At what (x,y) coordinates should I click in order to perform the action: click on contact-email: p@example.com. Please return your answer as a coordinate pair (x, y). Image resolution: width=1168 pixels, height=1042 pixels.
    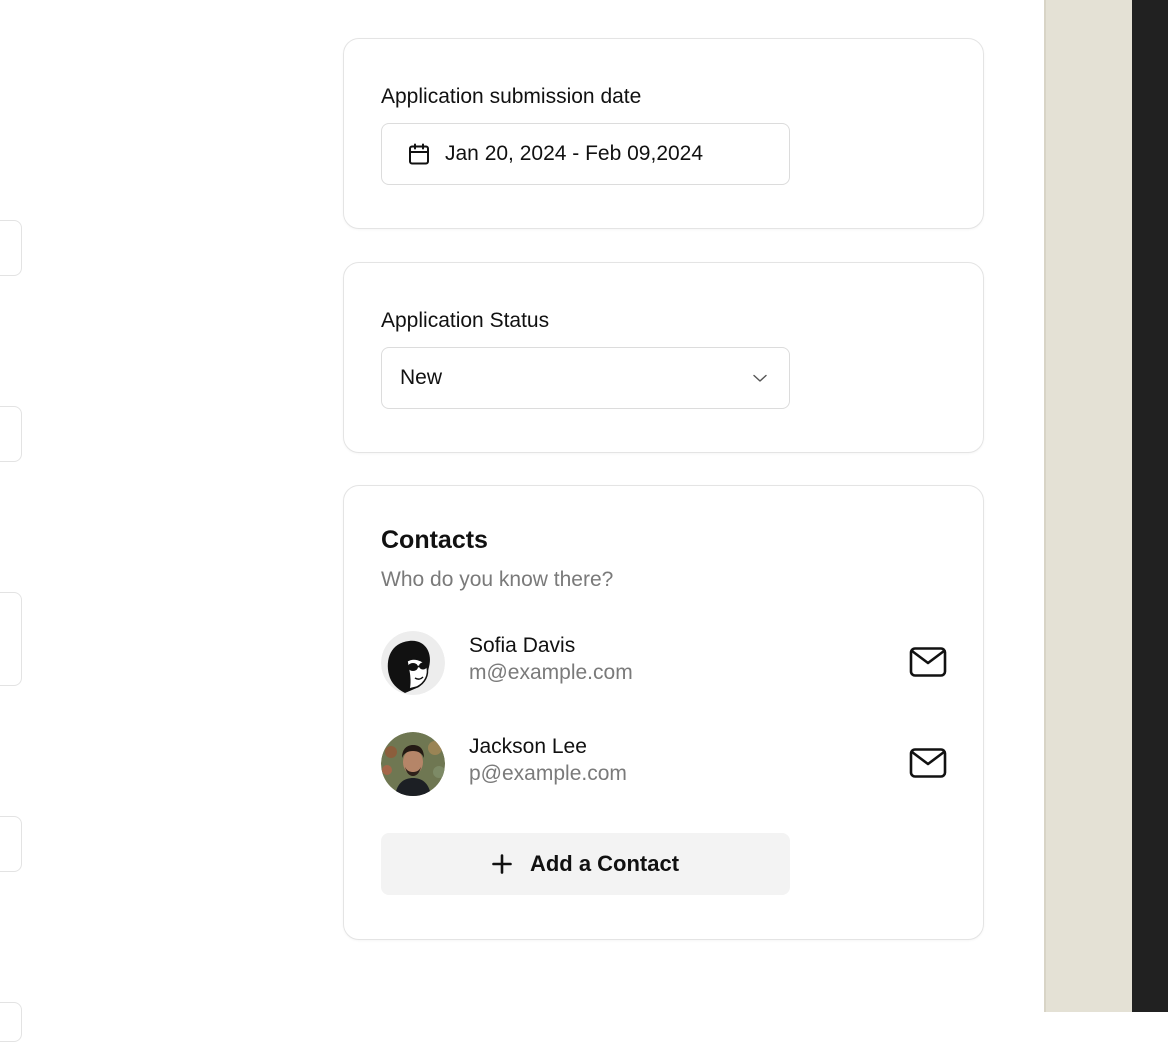
    Looking at the image, I should click on (548, 773).